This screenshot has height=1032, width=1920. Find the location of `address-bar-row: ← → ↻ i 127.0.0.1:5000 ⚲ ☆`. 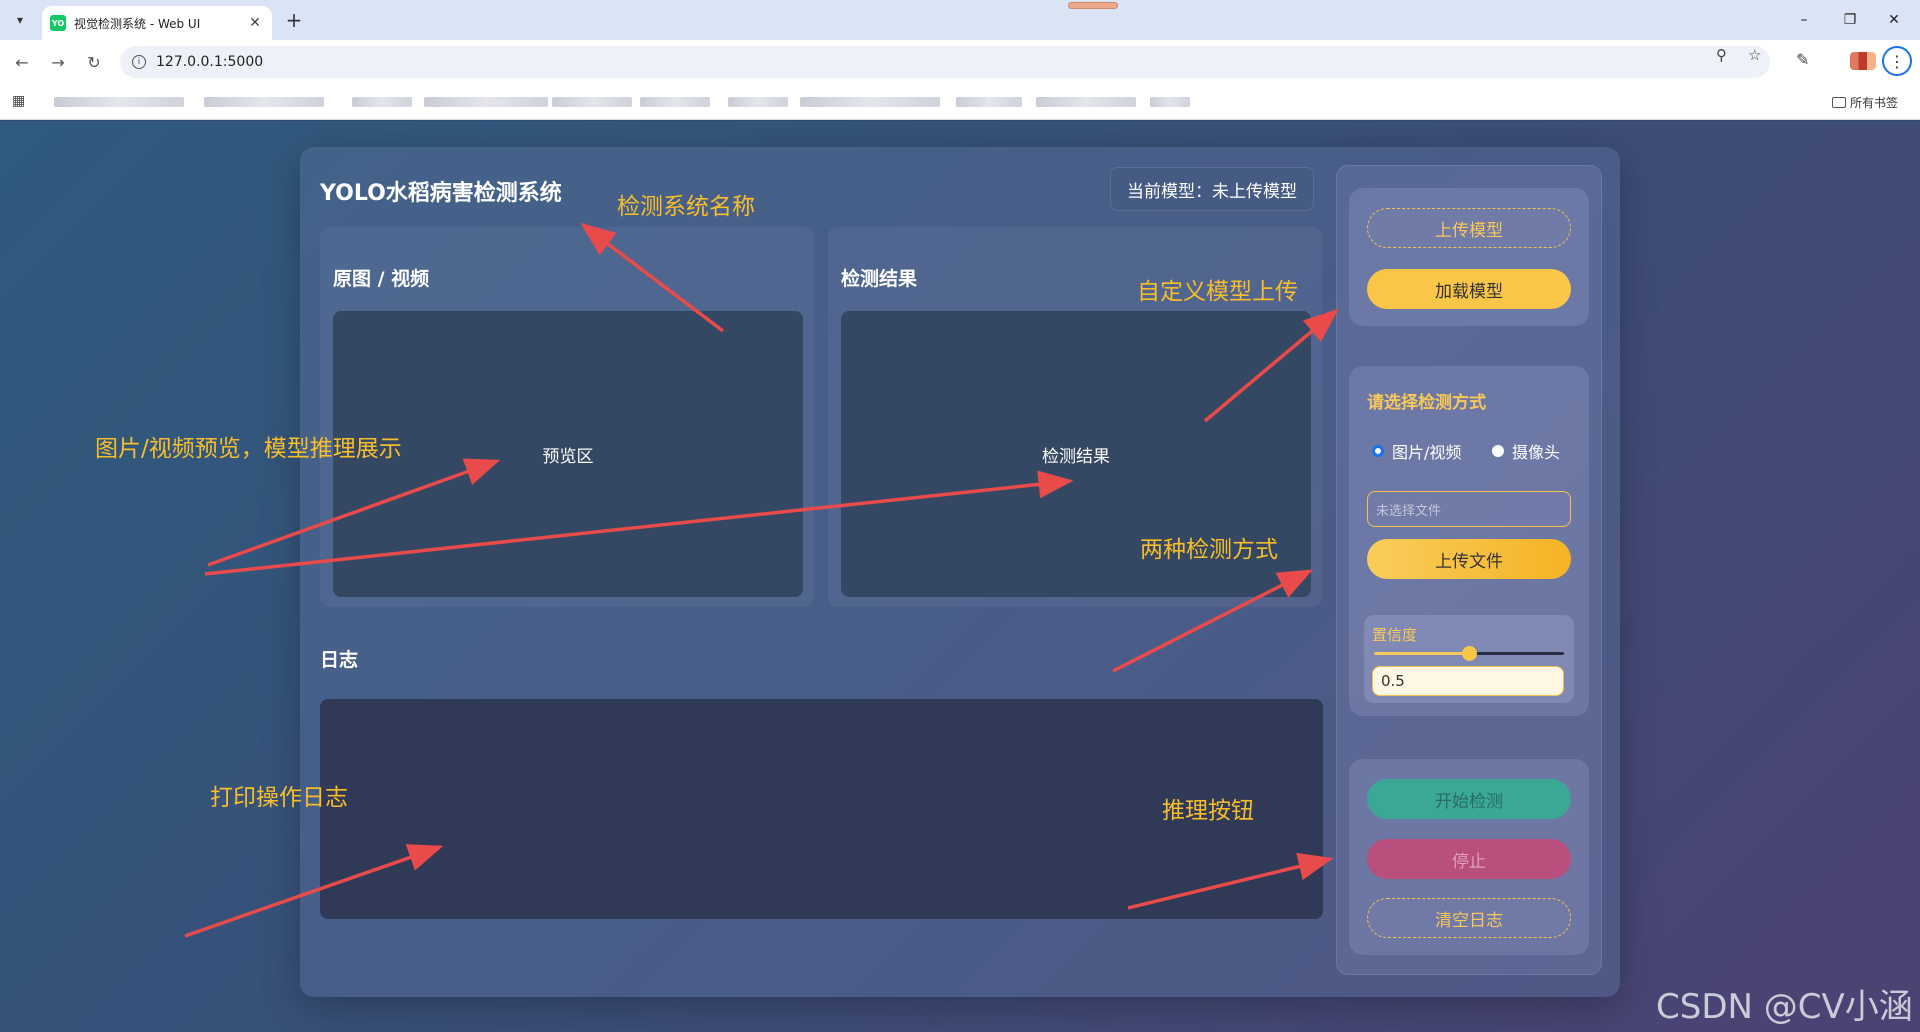

address-bar-row: ← → ↻ i 127.0.0.1:5000 ⚲ ☆ is located at coordinates (960, 62).